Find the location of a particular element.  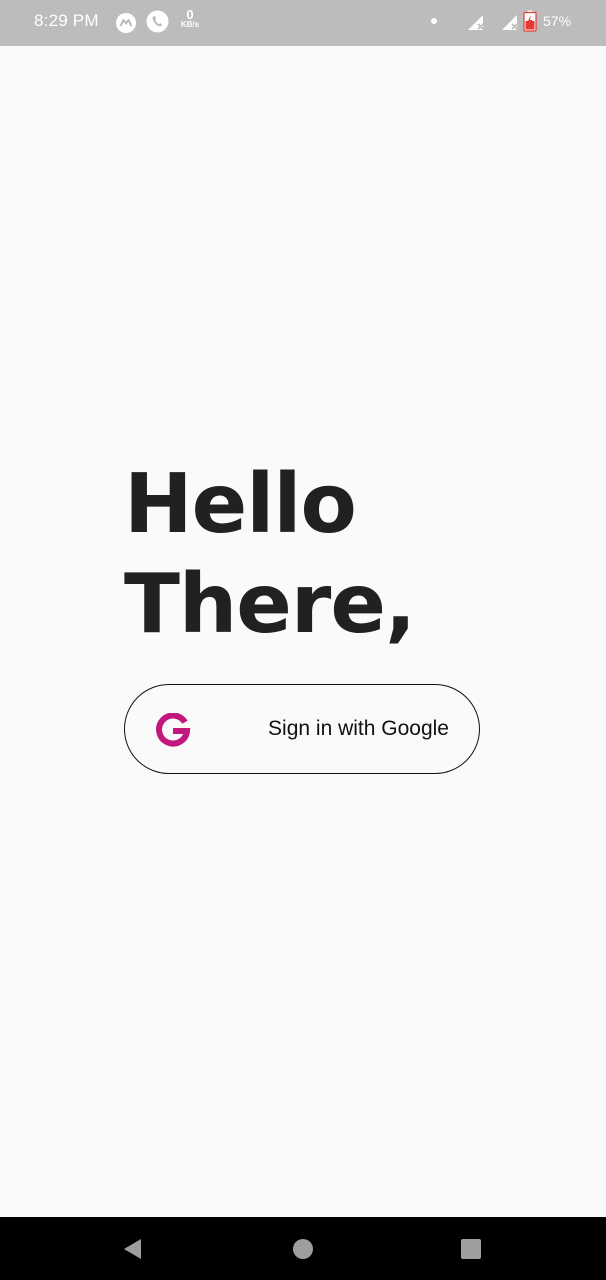

dot-icon is located at coordinates (434, 21).